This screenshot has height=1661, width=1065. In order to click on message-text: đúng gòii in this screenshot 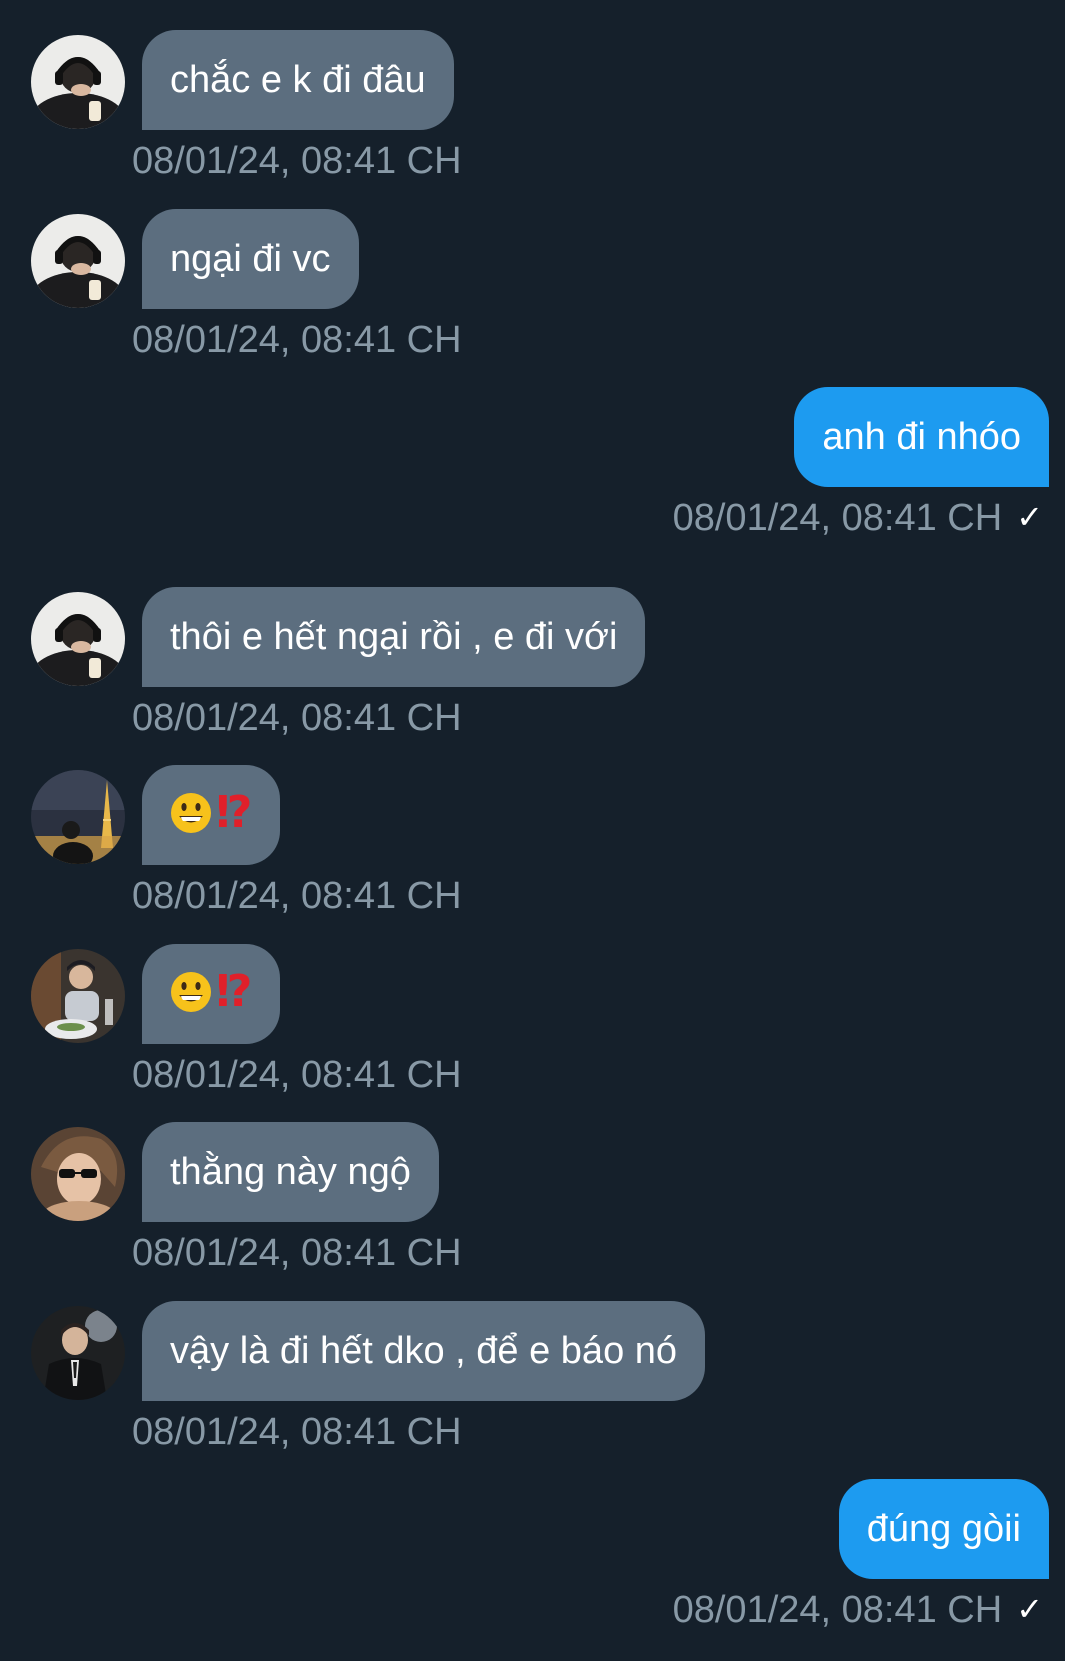, I will do `click(943, 1529)`.